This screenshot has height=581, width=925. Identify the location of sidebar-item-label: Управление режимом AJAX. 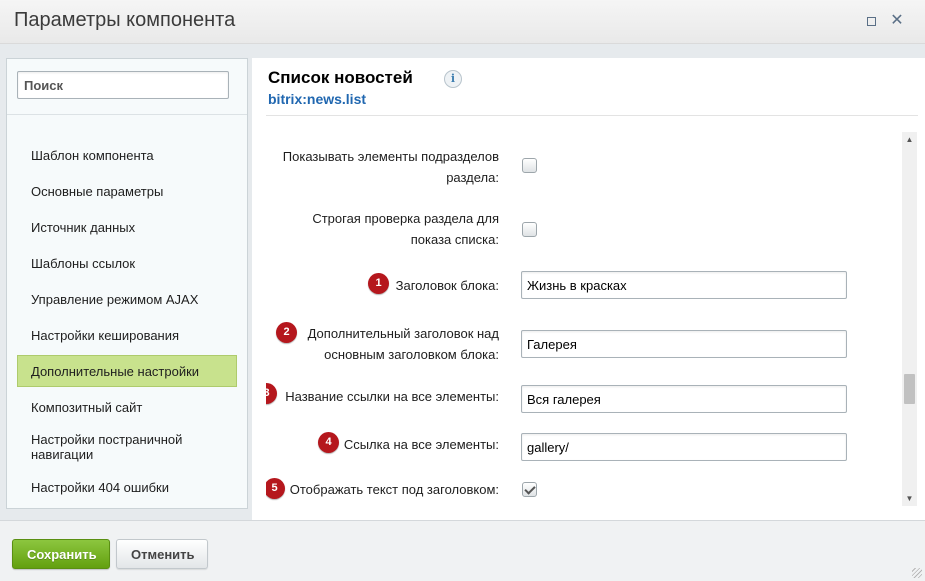
(115, 299).